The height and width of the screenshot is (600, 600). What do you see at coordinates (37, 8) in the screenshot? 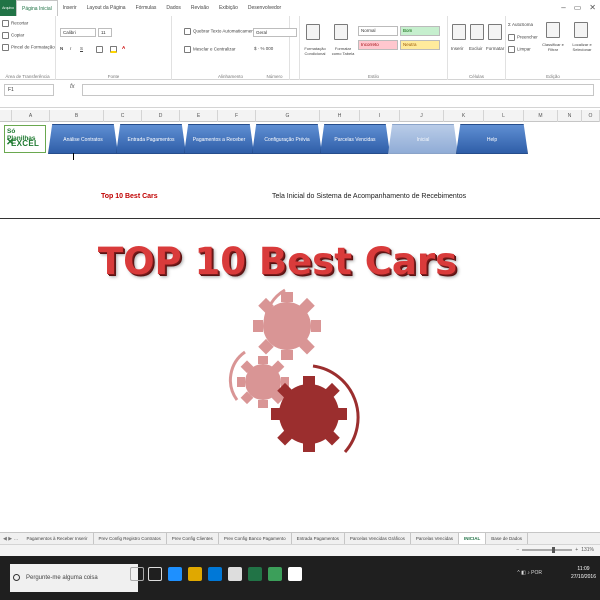
I see `tab-home: Página Inicial` at bounding box center [37, 8].